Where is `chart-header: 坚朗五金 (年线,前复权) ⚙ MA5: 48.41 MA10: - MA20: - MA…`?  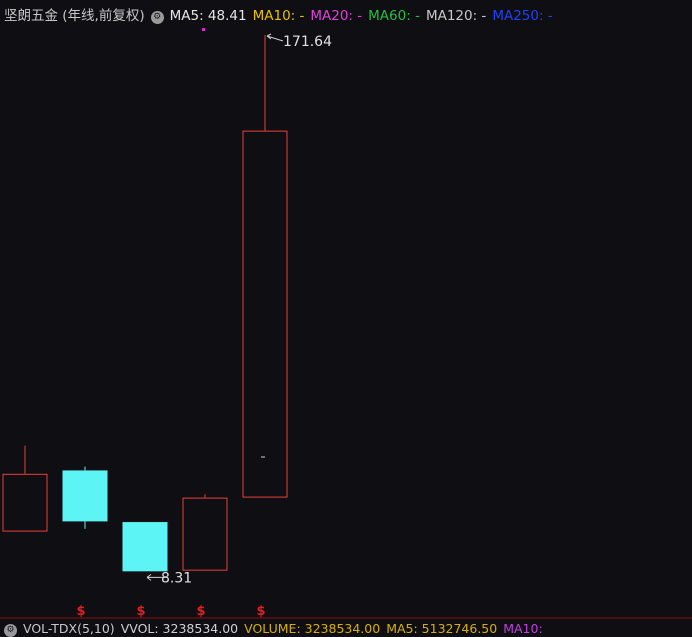
chart-header: 坚朗五金 (年线,前复权) ⚙ MA5: 48.41 MA10: - MA20: - MA… is located at coordinates (284, 16).